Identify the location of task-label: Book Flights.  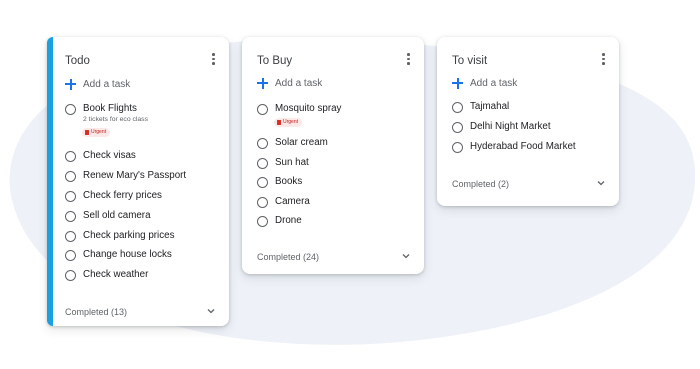
(110, 109).